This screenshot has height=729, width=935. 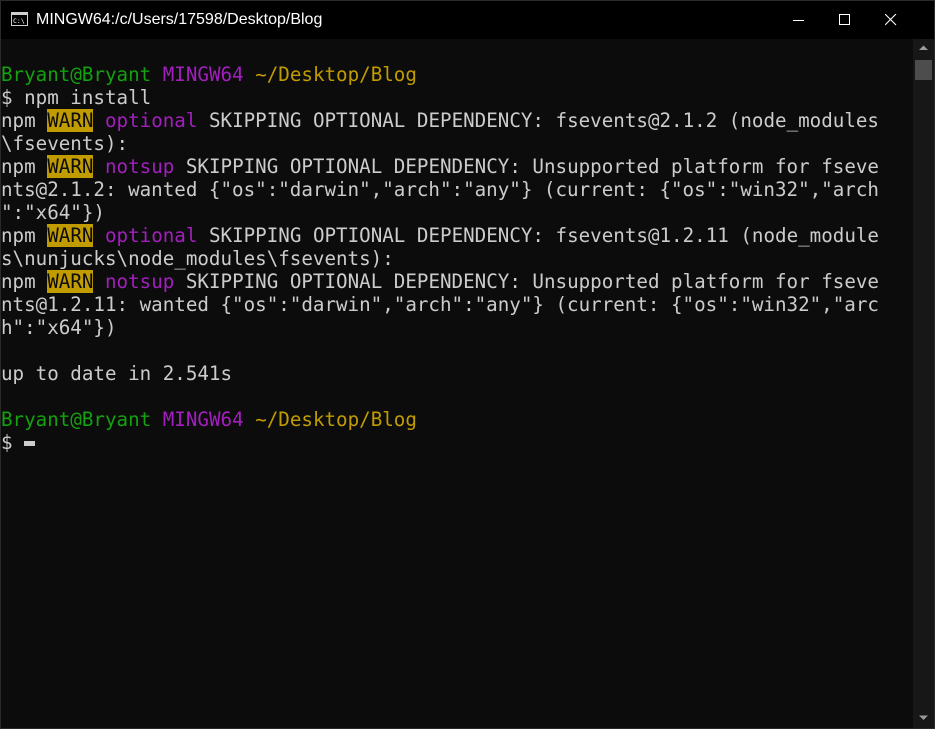 I want to click on scroll-thumb, so click(x=923, y=70).